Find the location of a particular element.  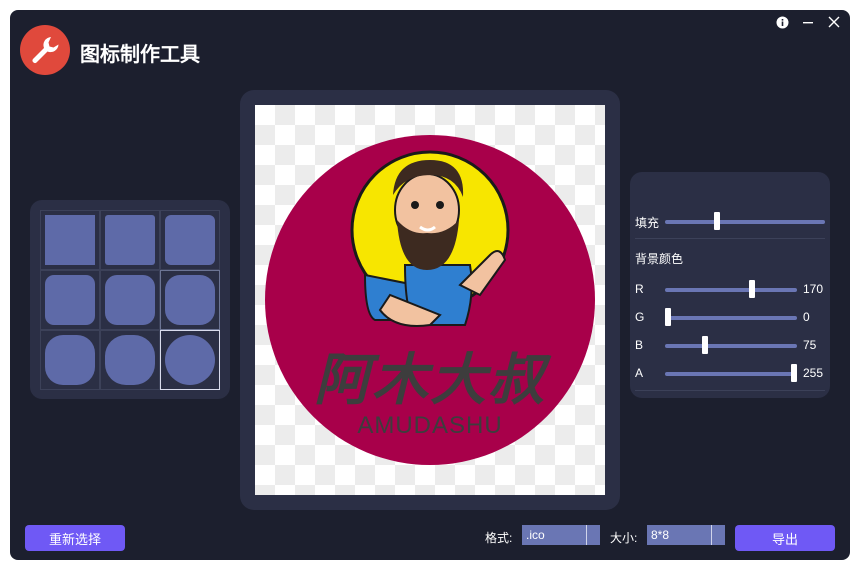

channel-value: 75 is located at coordinates (810, 345).